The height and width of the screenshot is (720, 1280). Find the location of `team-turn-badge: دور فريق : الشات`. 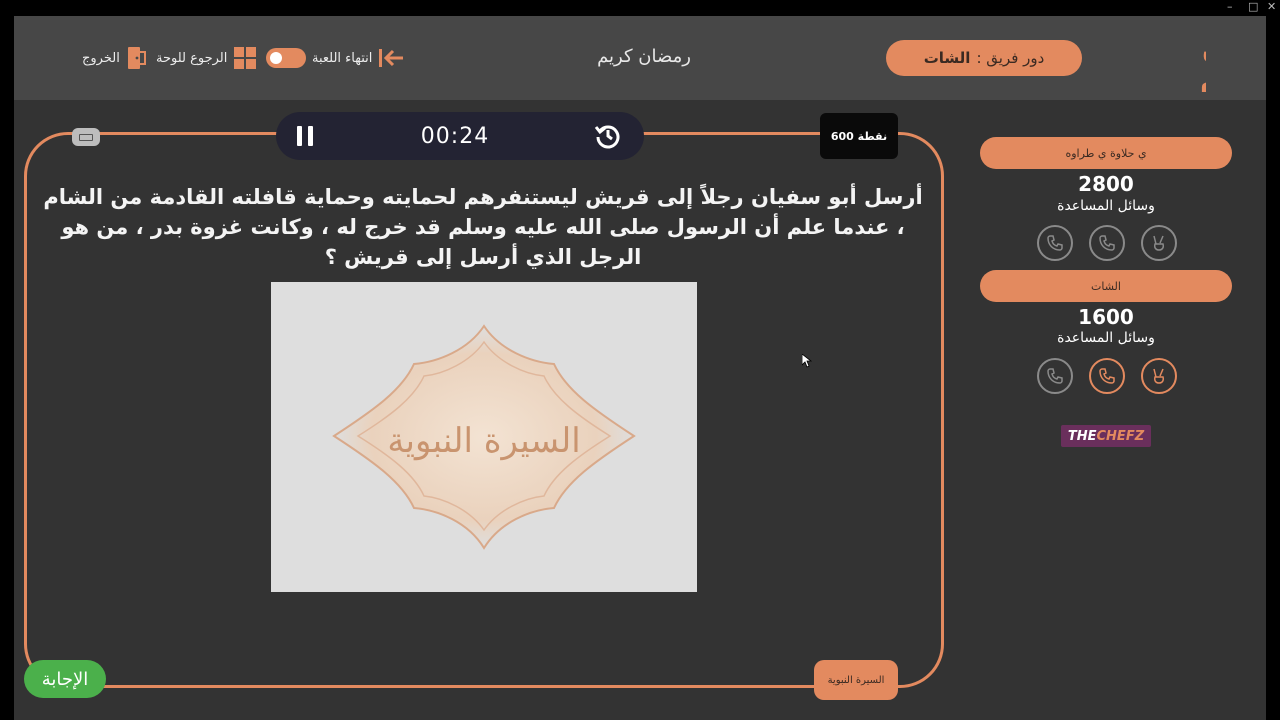

team-turn-badge: دور فريق : الشات is located at coordinates (984, 58).